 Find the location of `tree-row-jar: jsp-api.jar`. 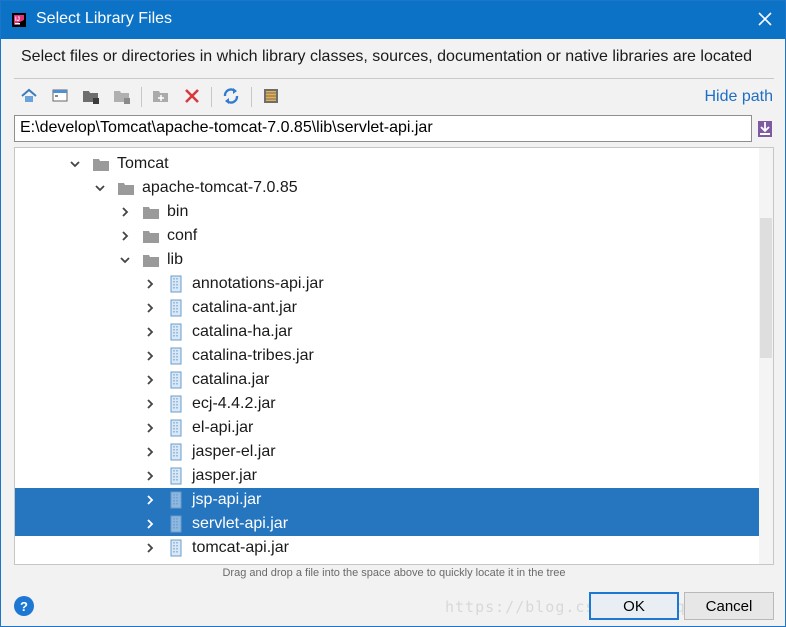

tree-row-jar: jsp-api.jar is located at coordinates (387, 500).